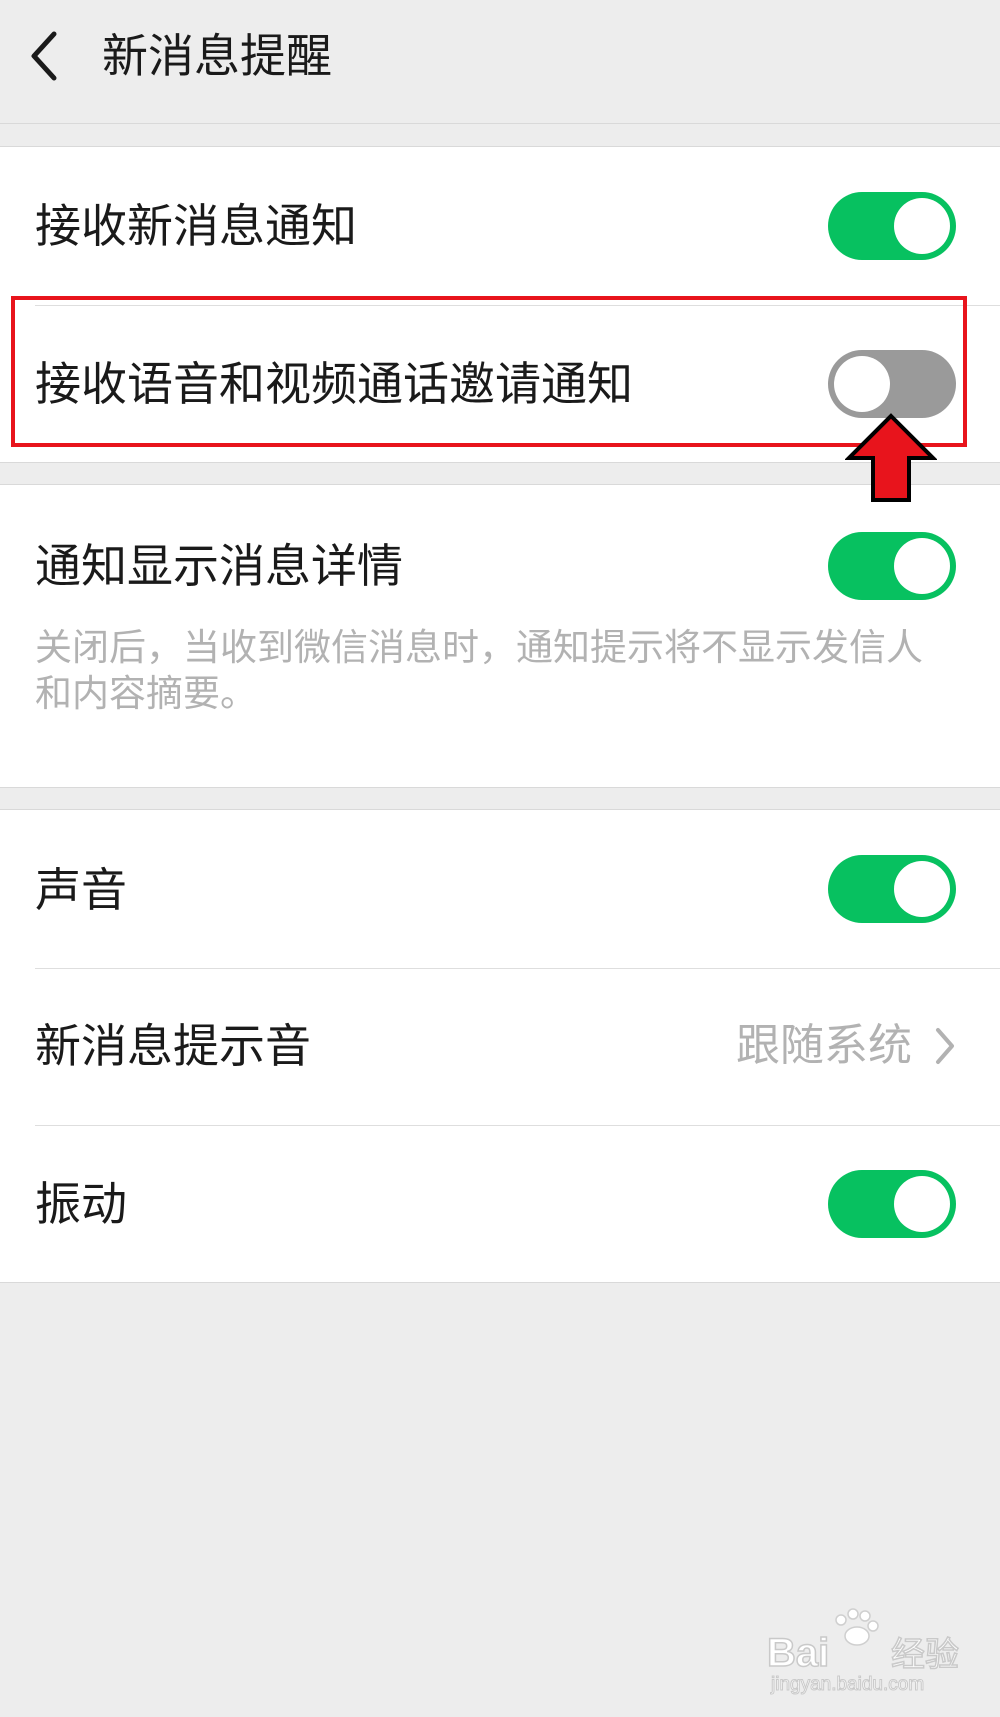 This screenshot has width=1000, height=1717. What do you see at coordinates (892, 566) in the screenshot?
I see `show-details-toggle` at bounding box center [892, 566].